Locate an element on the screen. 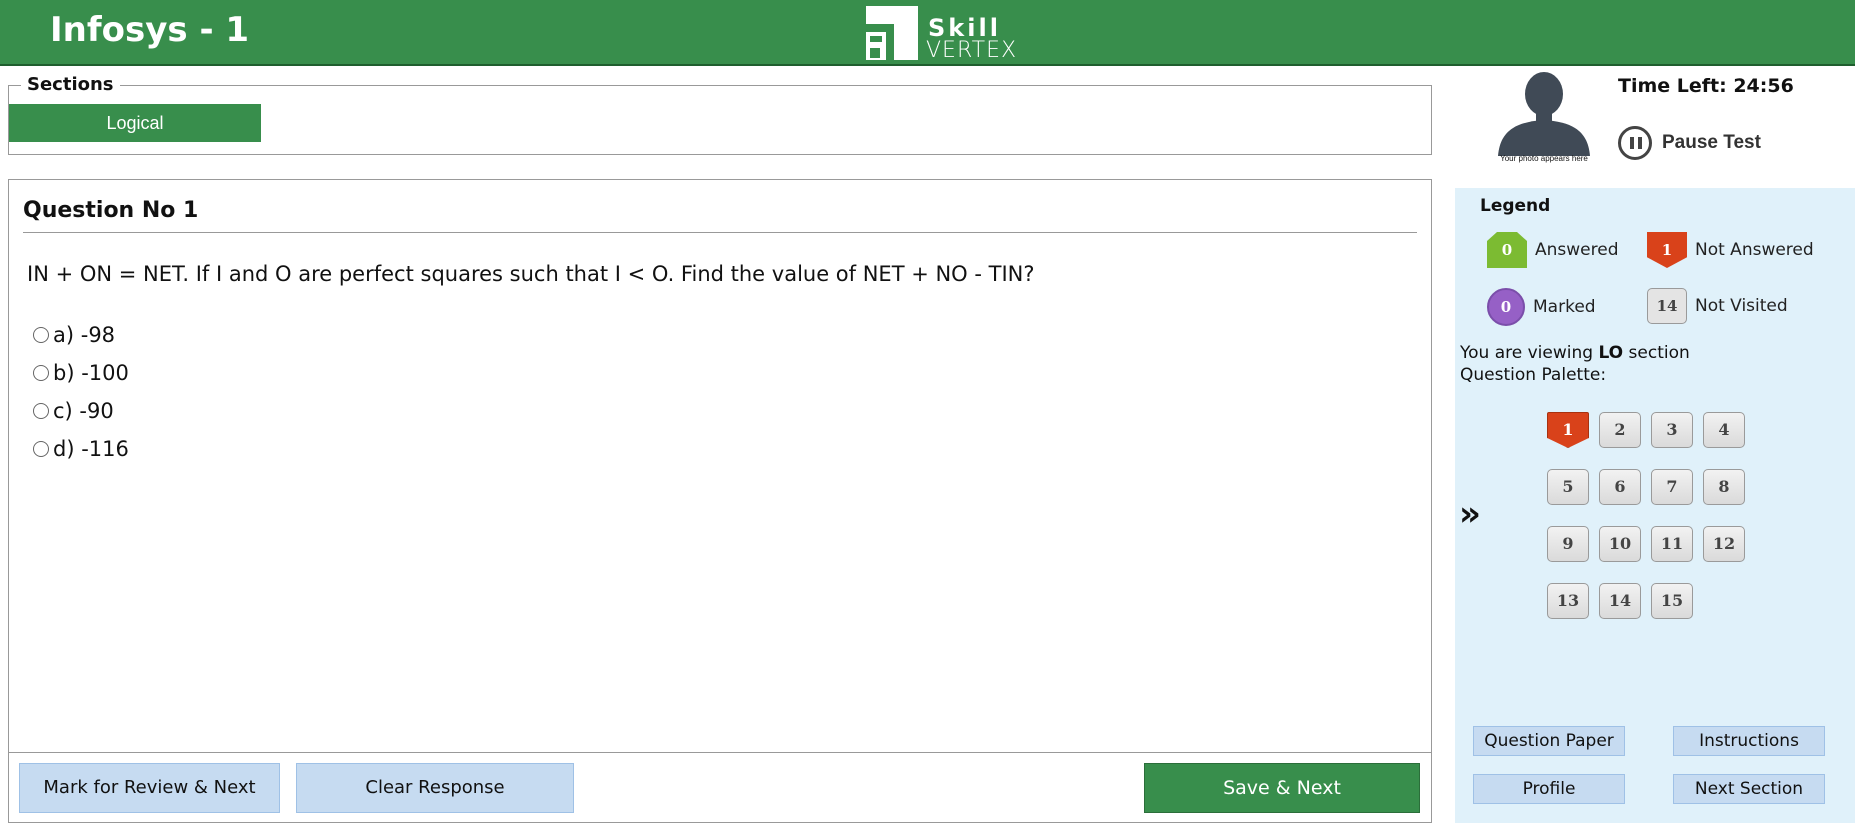 This screenshot has height=823, width=1855. not-answered-icon: 1 is located at coordinates (1667, 250).